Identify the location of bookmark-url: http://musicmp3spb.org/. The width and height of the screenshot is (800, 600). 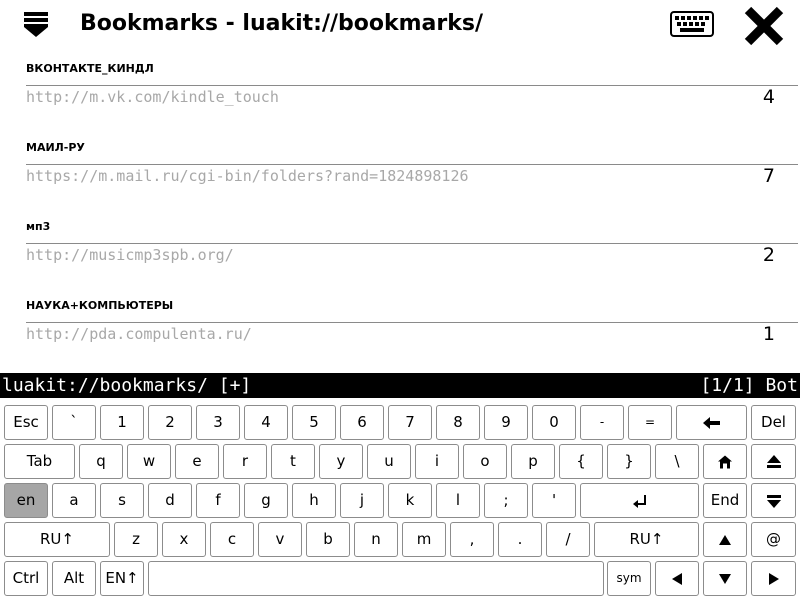
(130, 255).